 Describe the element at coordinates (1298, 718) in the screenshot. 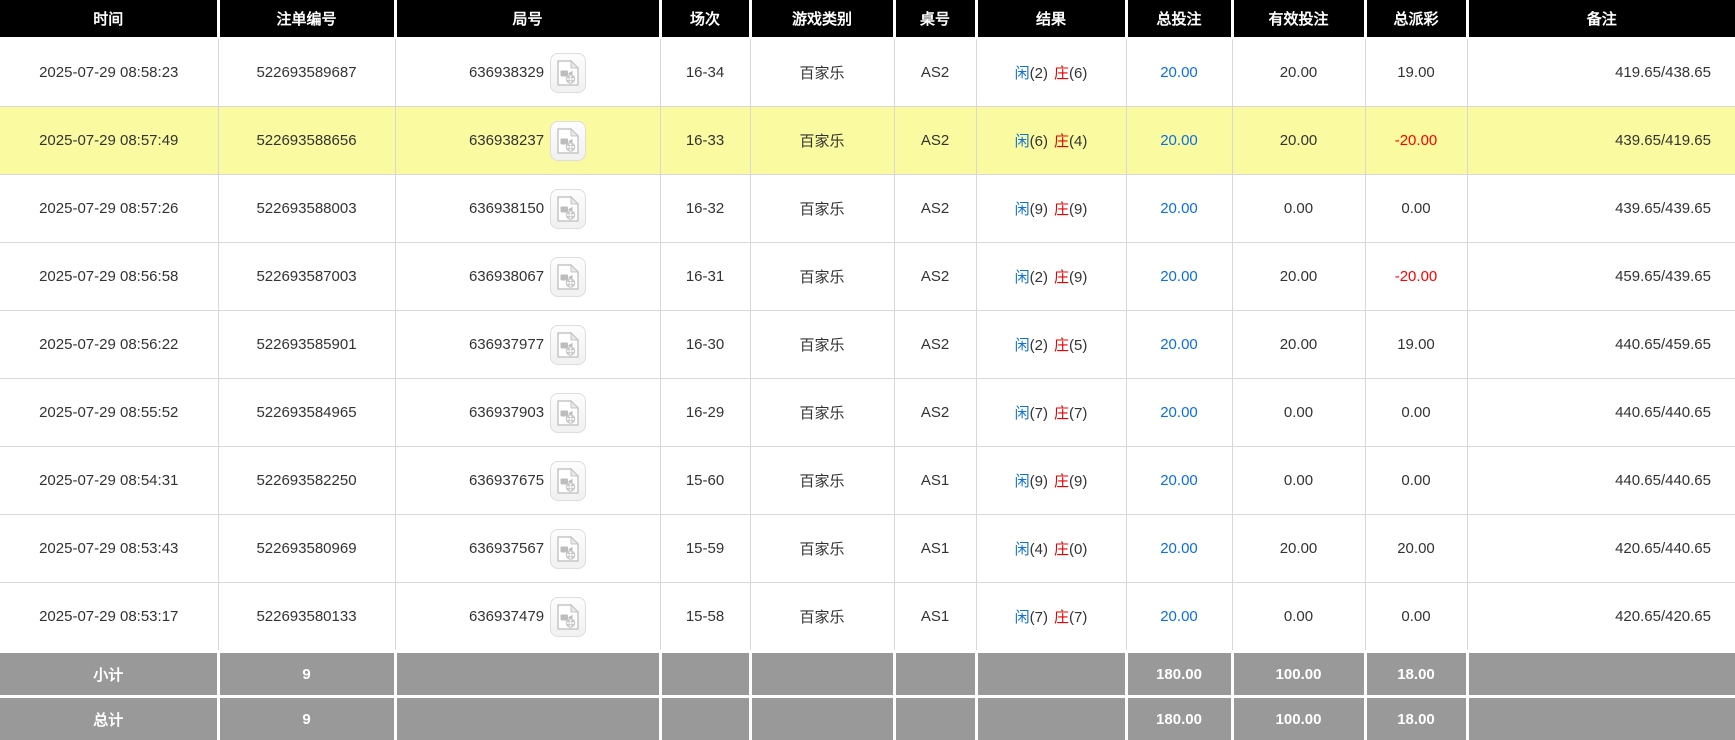

I see `grand-total-valid-bet: 100.00` at that location.